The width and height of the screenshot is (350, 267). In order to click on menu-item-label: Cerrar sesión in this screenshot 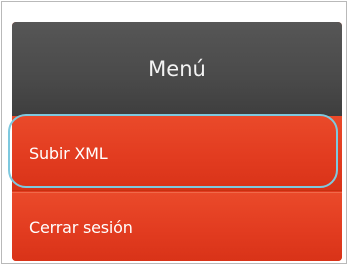, I will do `click(81, 227)`.